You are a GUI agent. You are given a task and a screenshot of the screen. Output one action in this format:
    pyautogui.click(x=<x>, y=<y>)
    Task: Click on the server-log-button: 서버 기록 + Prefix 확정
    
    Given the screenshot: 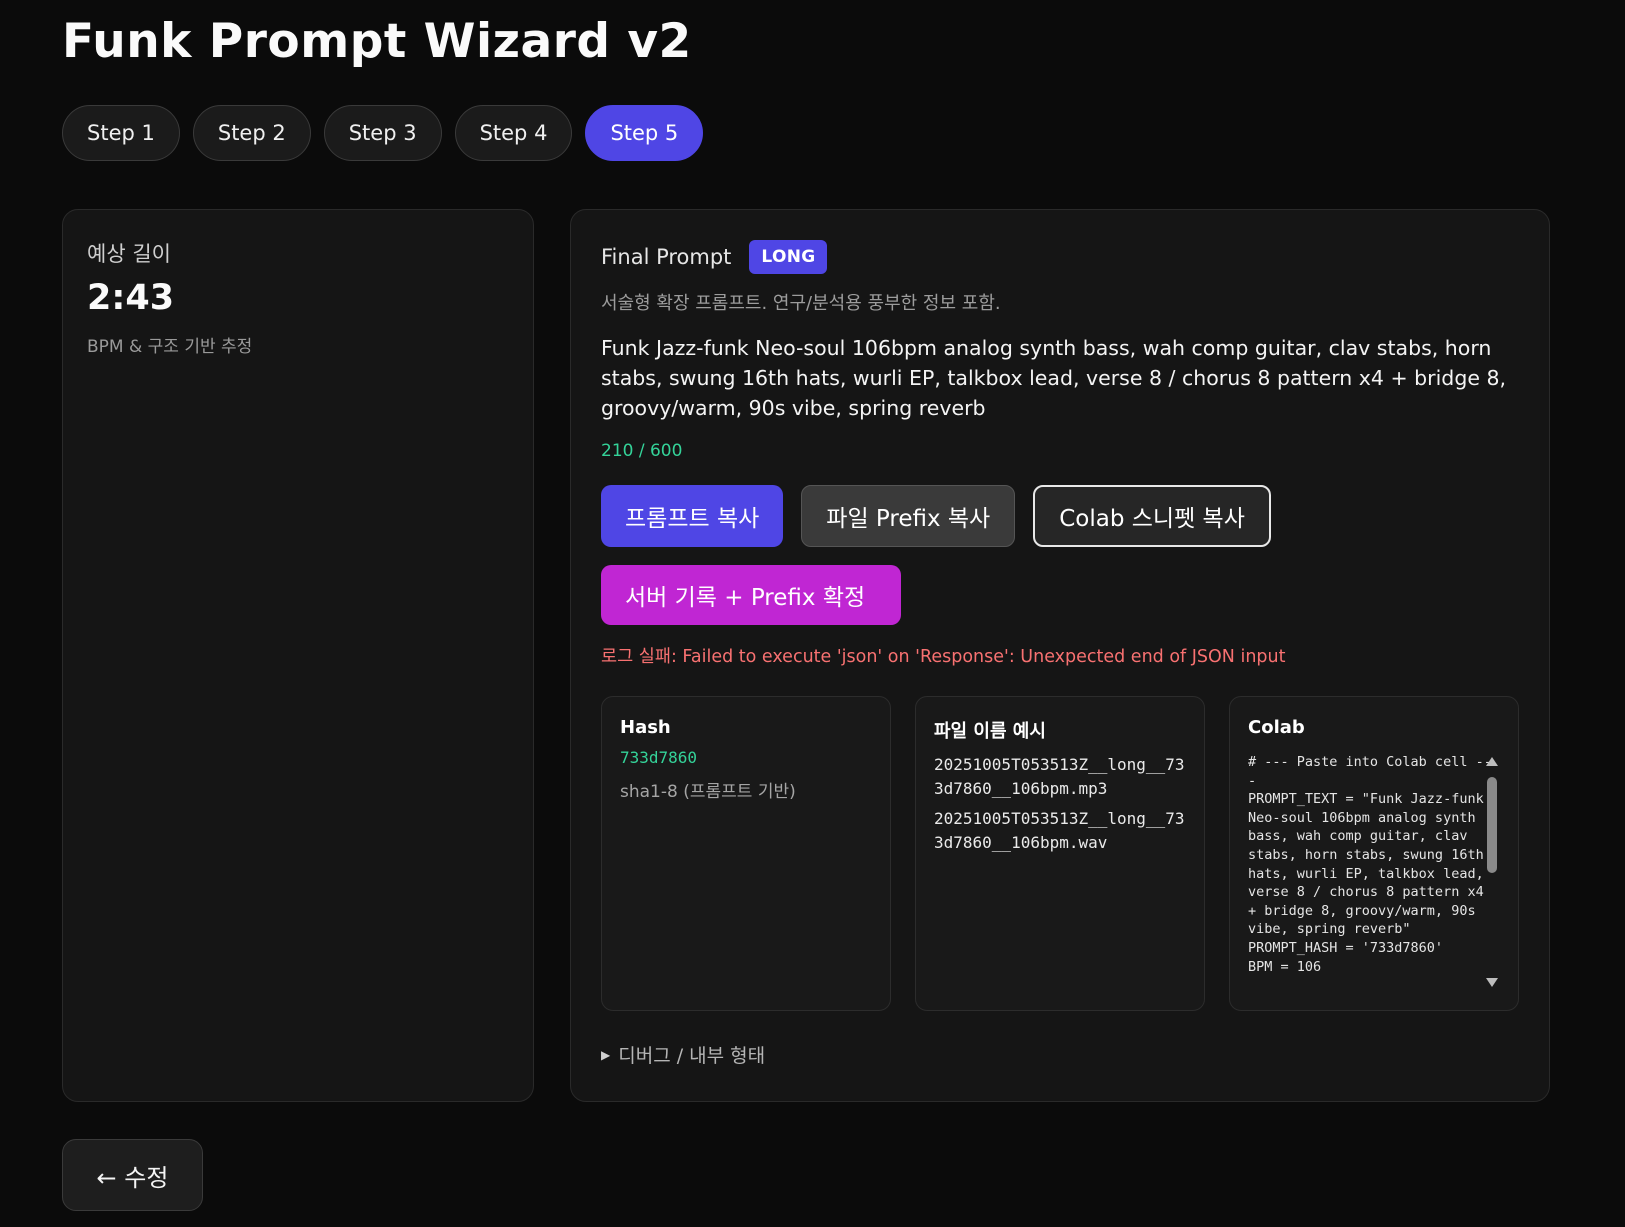 What is the action you would take?
    pyautogui.click(x=751, y=595)
    